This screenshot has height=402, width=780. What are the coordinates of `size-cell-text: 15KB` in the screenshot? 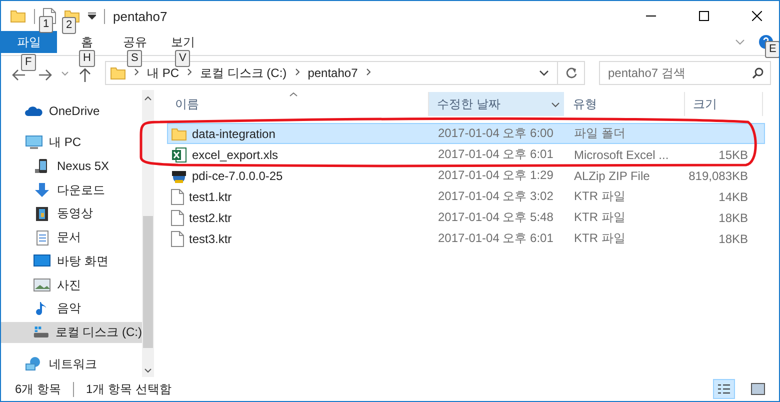 It's located at (733, 155).